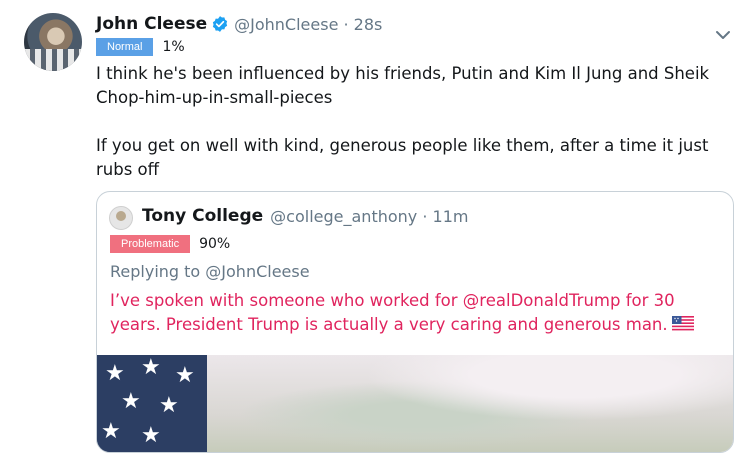 This screenshot has height=453, width=752. I want to click on quoted-author-handle: @college_anthony · 11m, so click(369, 216).